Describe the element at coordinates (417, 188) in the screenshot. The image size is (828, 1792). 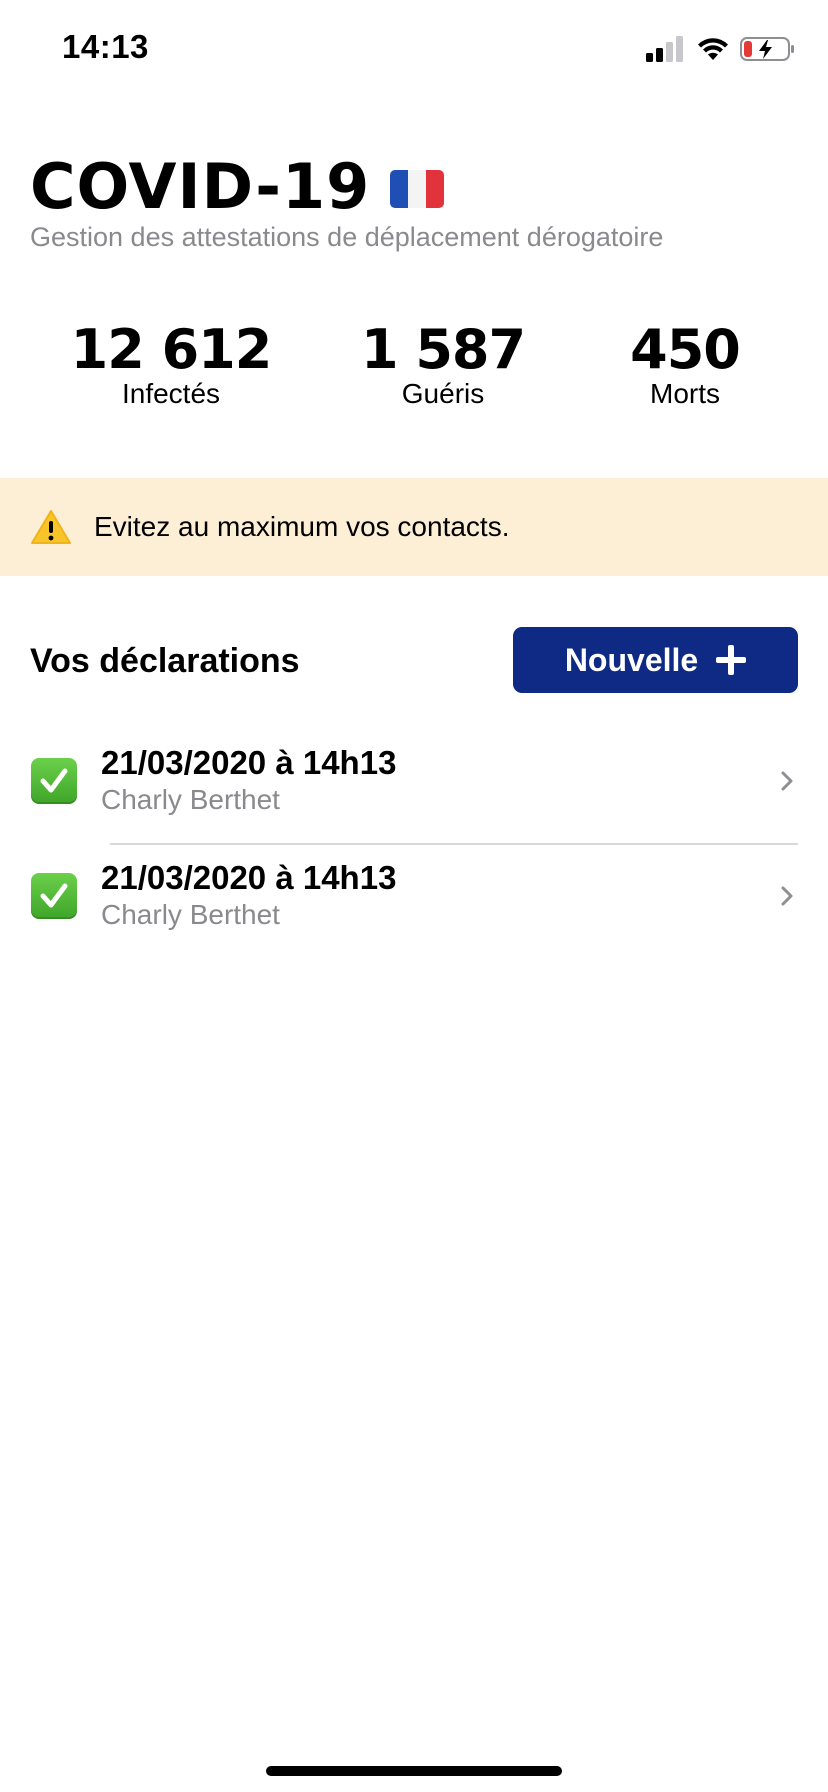
I see `france-flag-icon` at that location.